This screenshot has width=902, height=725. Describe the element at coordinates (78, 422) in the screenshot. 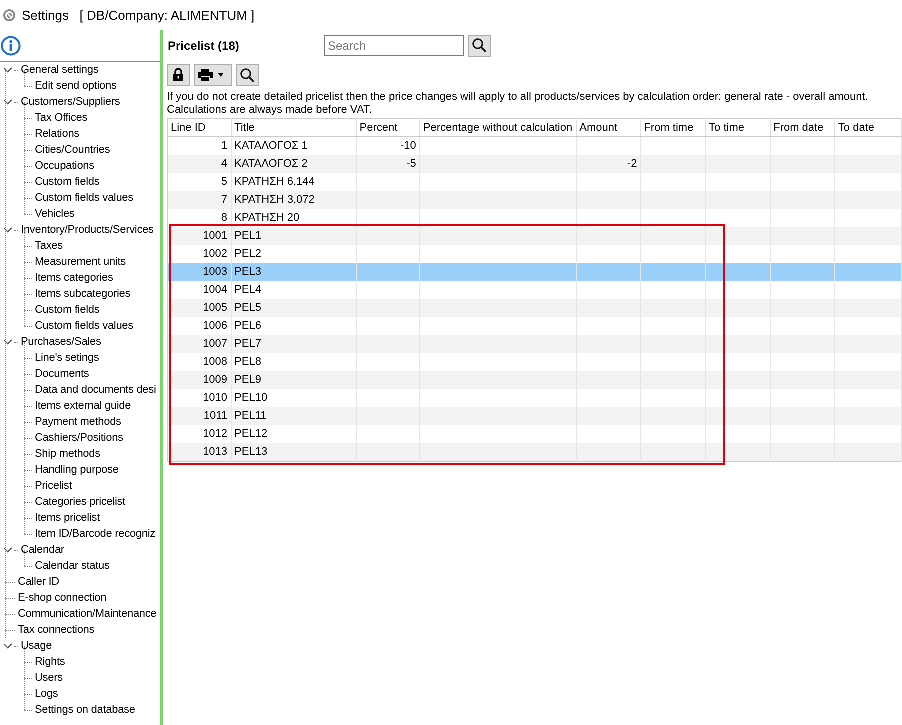

I see `tree-item: Payment methods` at that location.